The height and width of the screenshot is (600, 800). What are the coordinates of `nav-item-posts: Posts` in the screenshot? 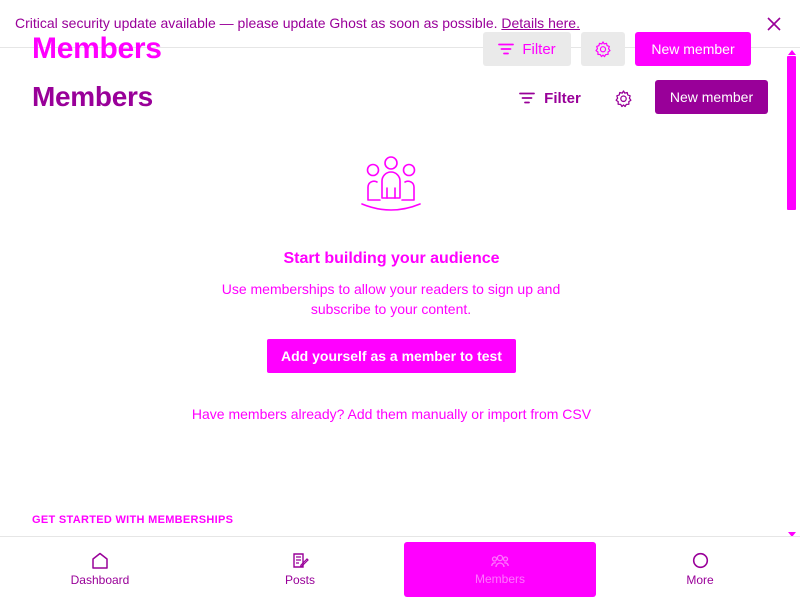 It's located at (300, 568).